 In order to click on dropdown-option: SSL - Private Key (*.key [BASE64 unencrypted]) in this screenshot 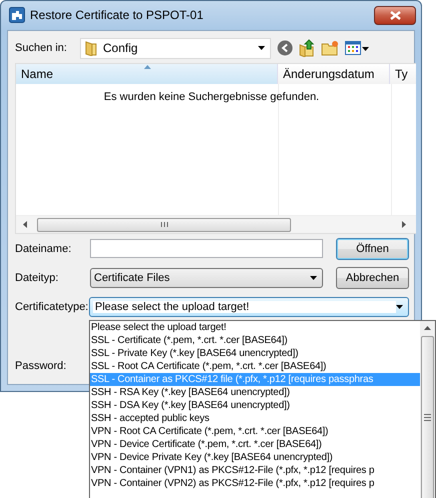, I will do `click(255, 353)`.